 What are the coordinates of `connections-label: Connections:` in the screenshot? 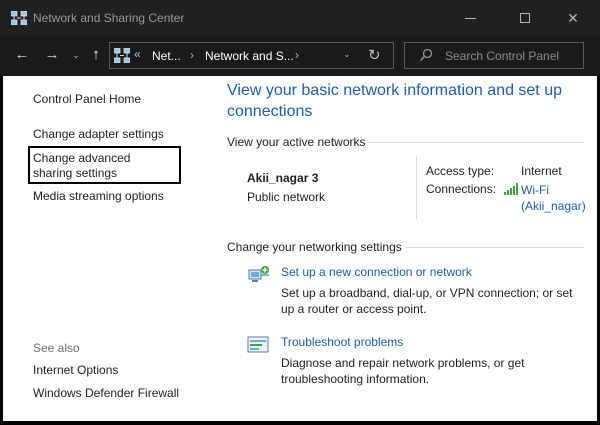 It's located at (461, 189).